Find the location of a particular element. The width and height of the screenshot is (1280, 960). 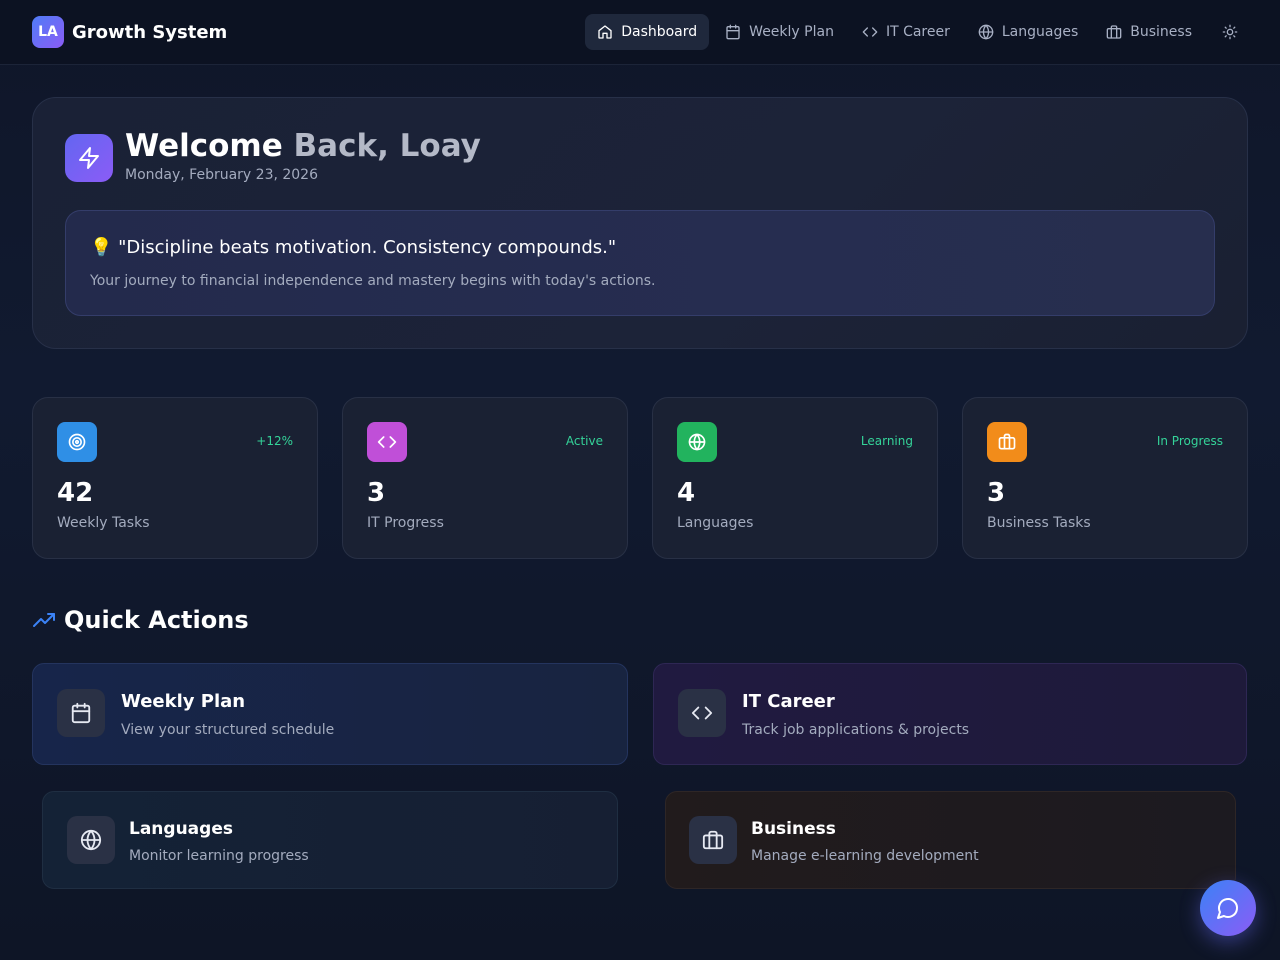

stat-value: 4 is located at coordinates (686, 493).